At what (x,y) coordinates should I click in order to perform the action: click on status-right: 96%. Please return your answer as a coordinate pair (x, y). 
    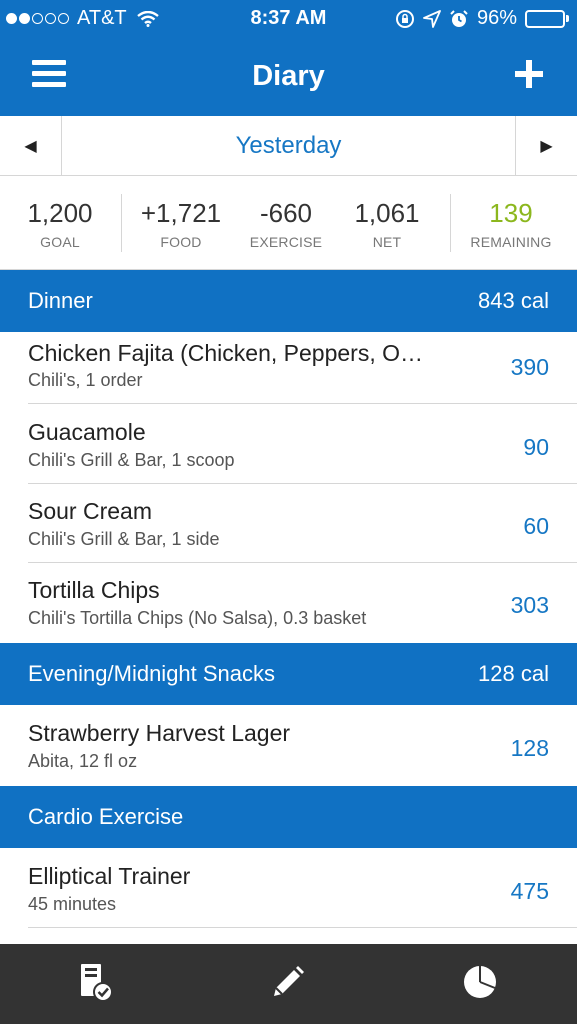
    Looking at the image, I should click on (482, 18).